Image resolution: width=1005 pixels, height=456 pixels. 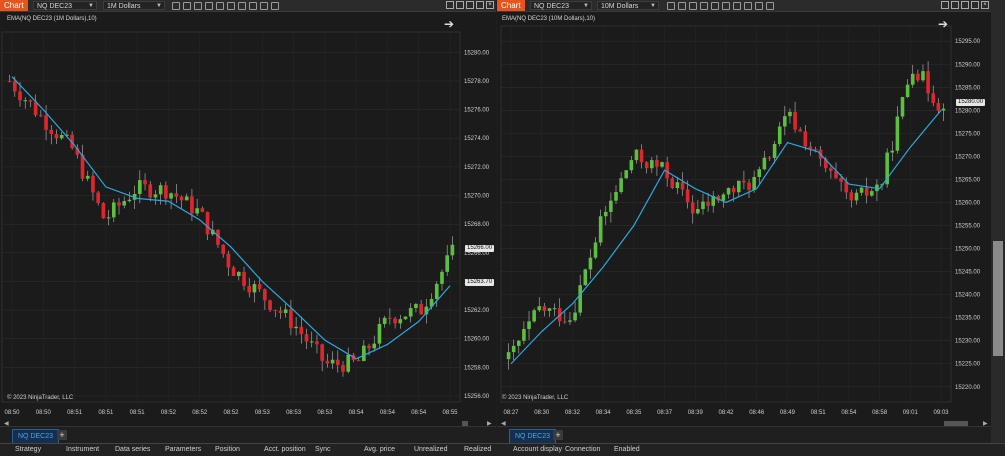 I want to click on side-scrollbar, so click(x=998, y=221).